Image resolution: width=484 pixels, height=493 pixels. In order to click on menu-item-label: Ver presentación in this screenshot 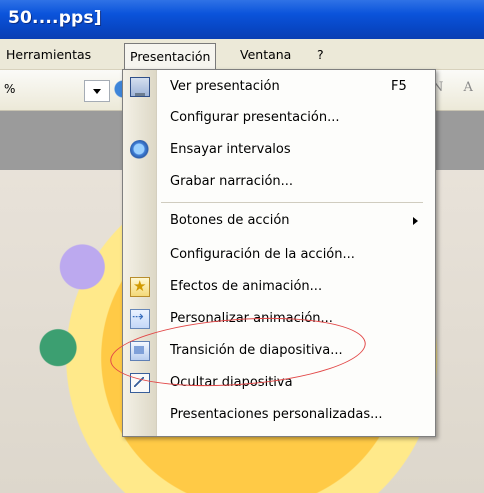, I will do `click(225, 86)`.